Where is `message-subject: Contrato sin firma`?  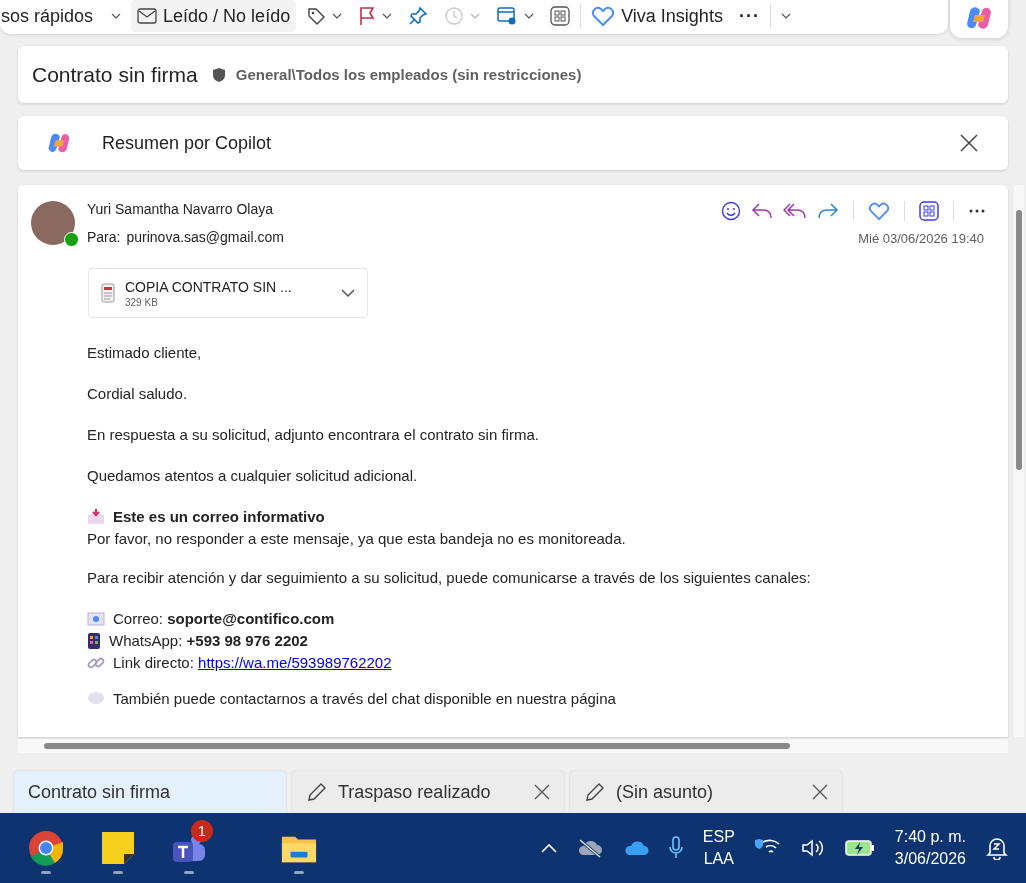
message-subject: Contrato sin firma is located at coordinates (115, 74).